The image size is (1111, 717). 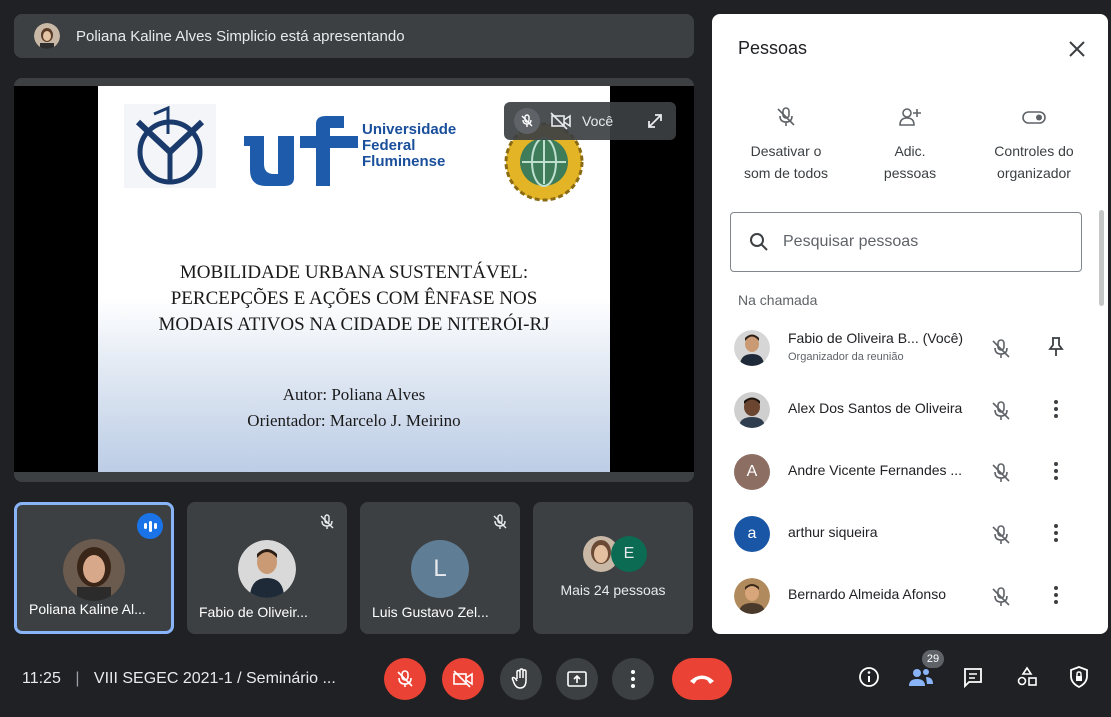 What do you see at coordinates (1101, 258) in the screenshot?
I see `scrollbar` at bounding box center [1101, 258].